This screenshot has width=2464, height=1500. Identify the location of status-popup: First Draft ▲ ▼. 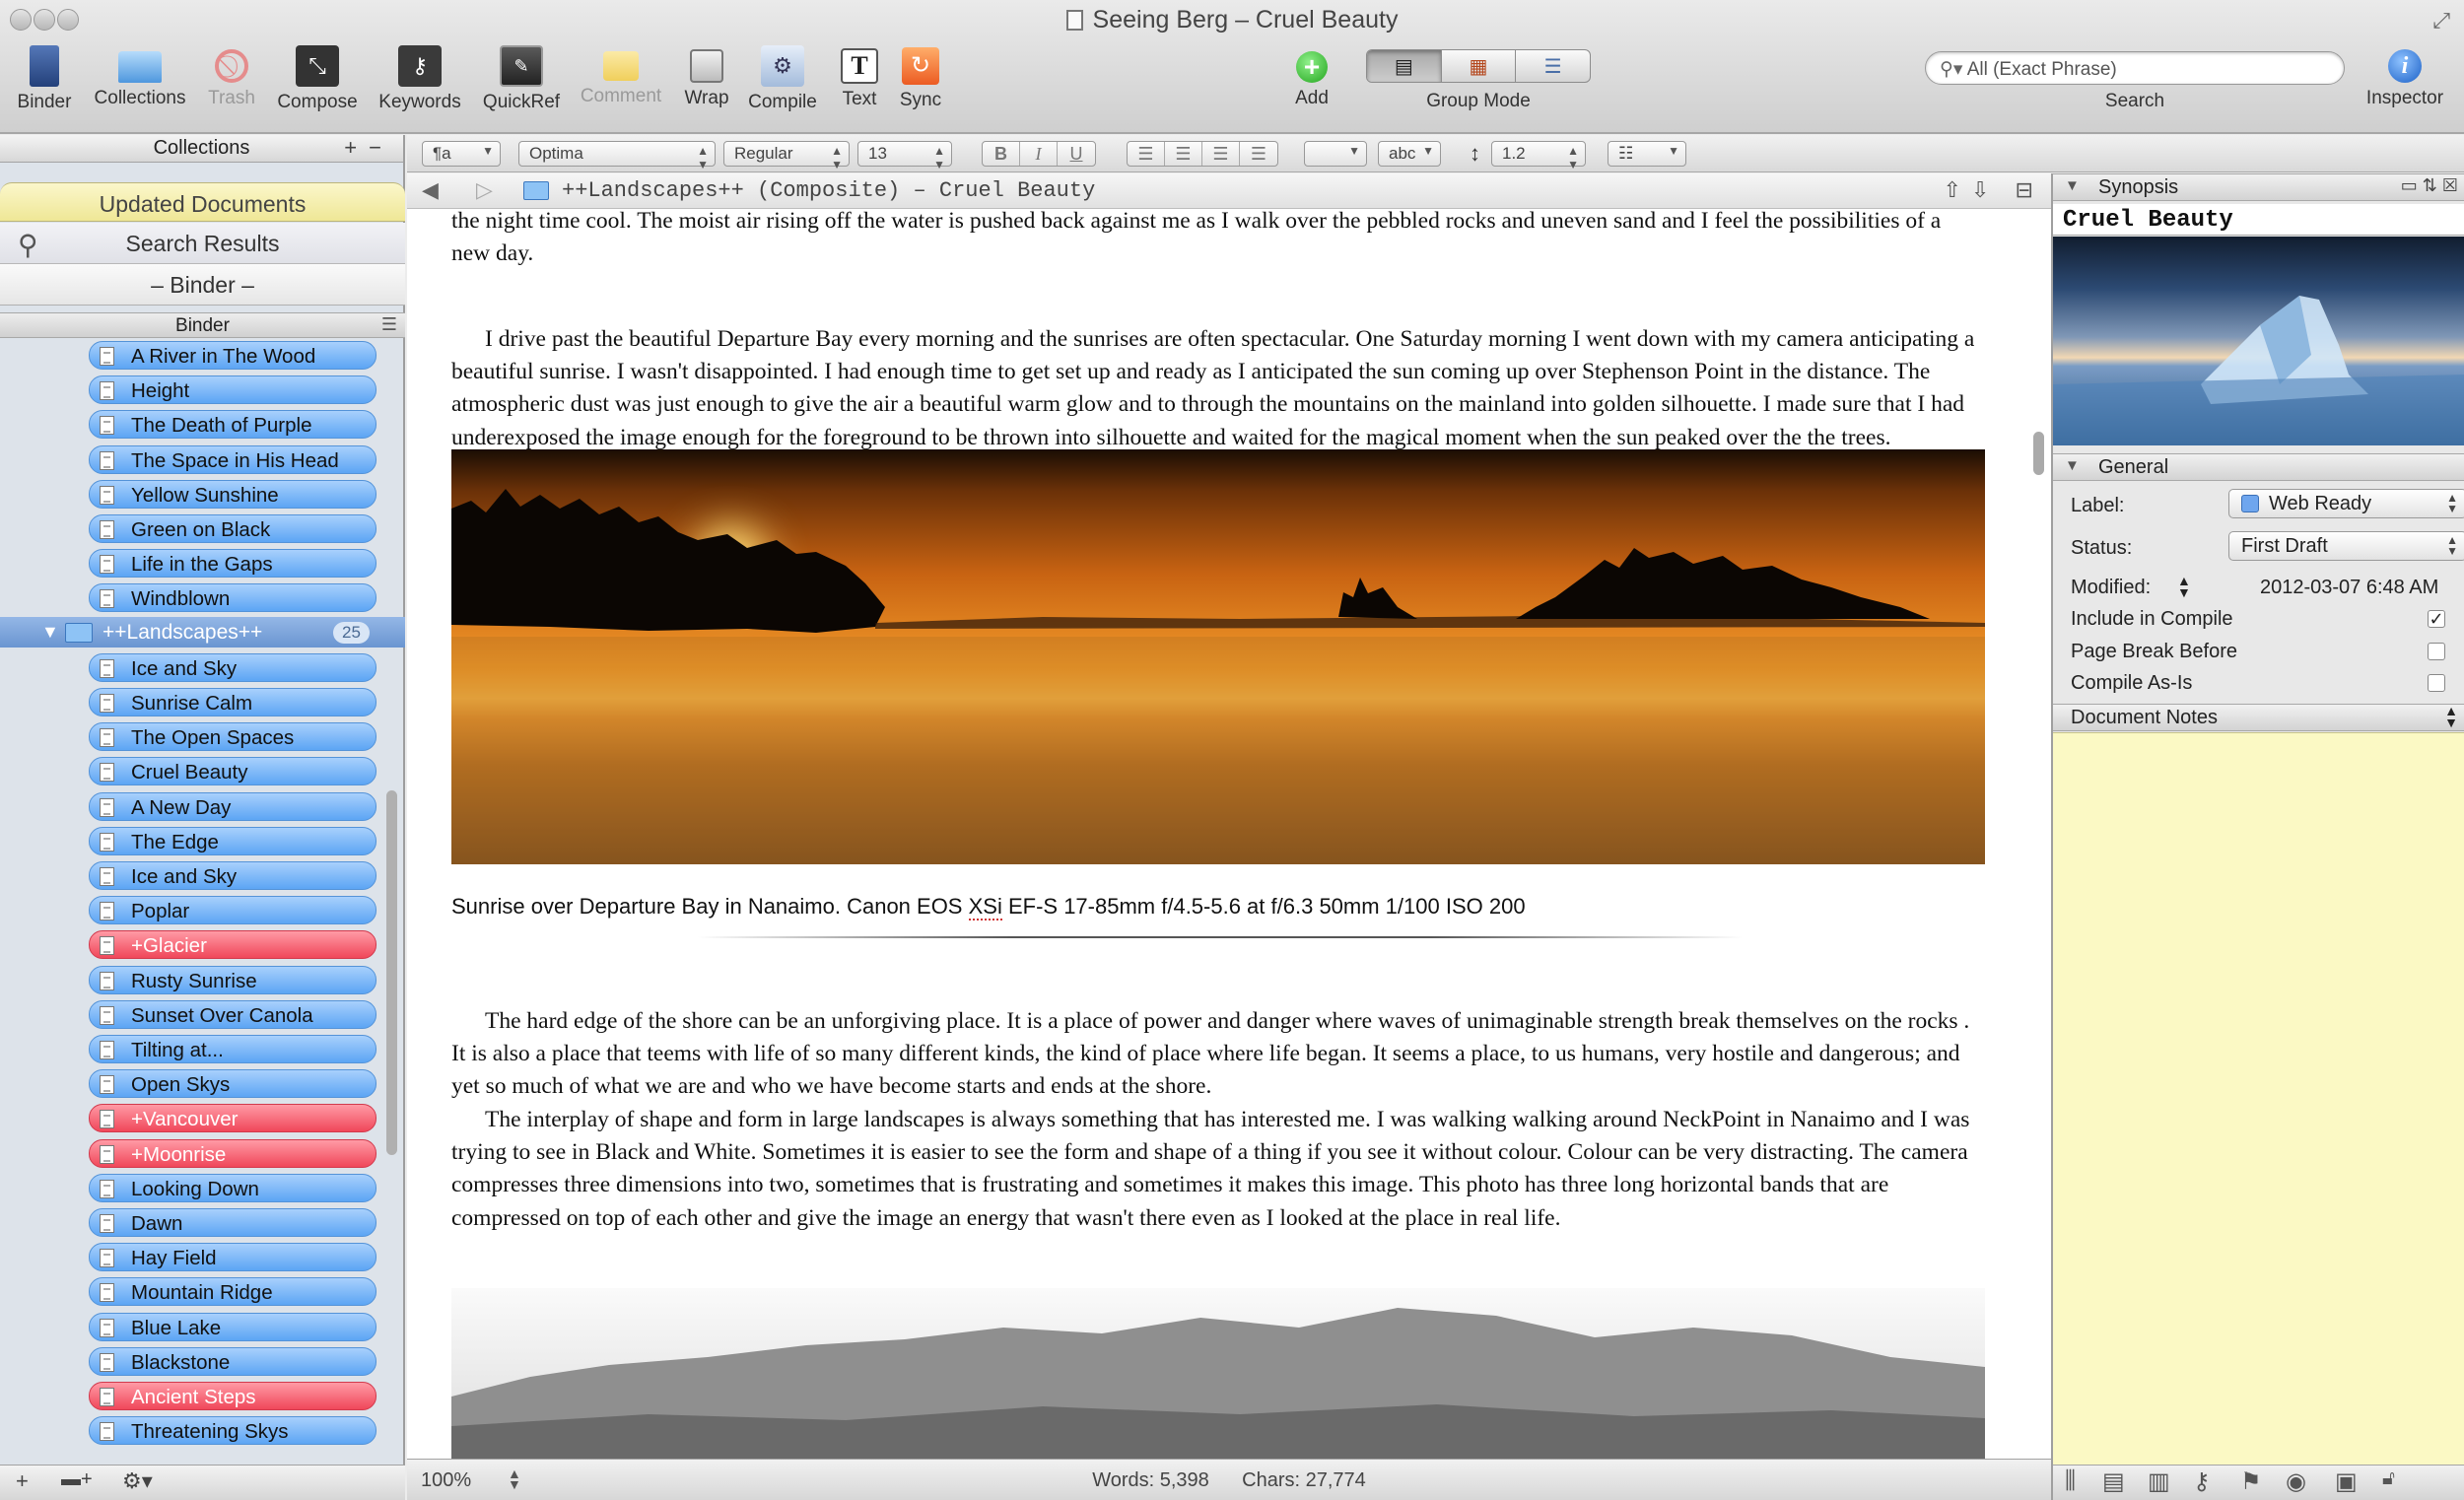
(2346, 546).